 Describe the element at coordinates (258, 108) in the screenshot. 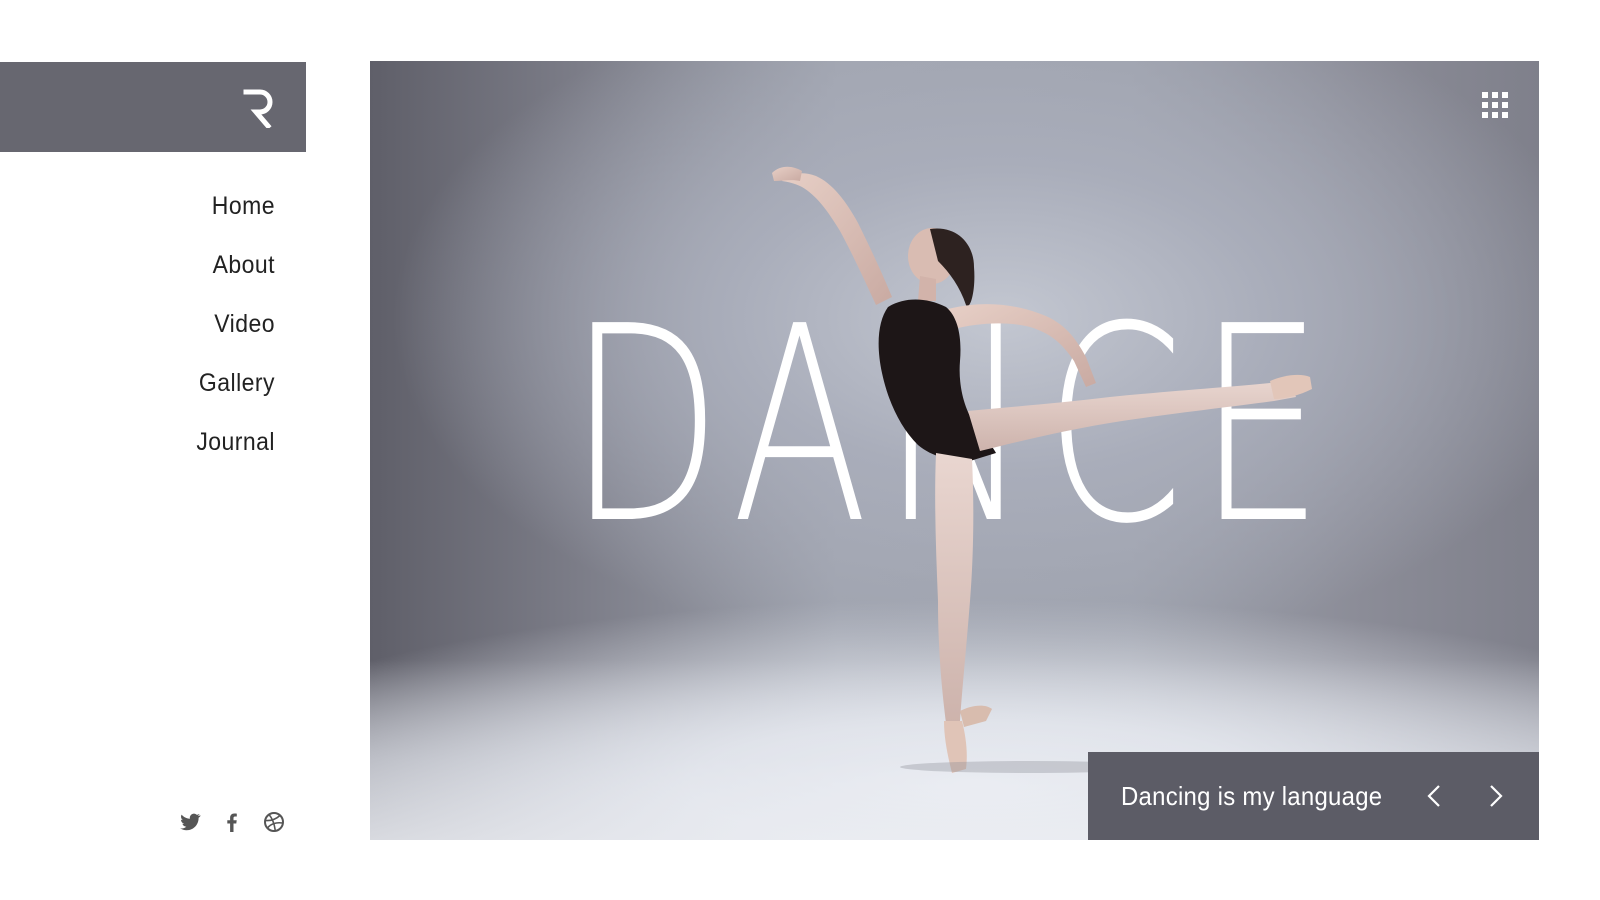

I see `r-logo-icon` at that location.